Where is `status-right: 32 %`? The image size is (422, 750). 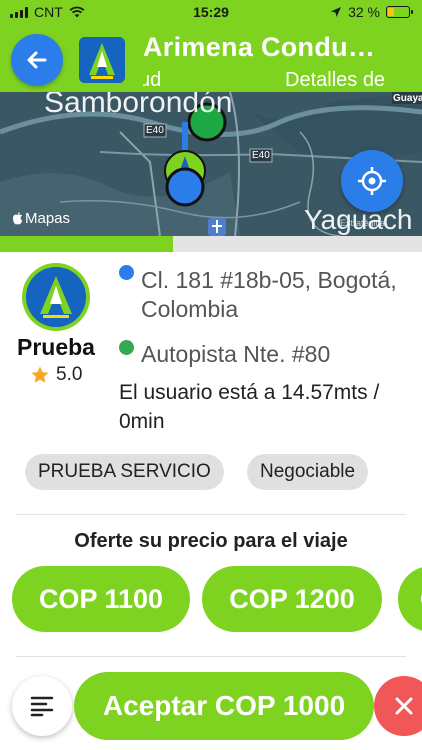 status-right: 32 % is located at coordinates (371, 12).